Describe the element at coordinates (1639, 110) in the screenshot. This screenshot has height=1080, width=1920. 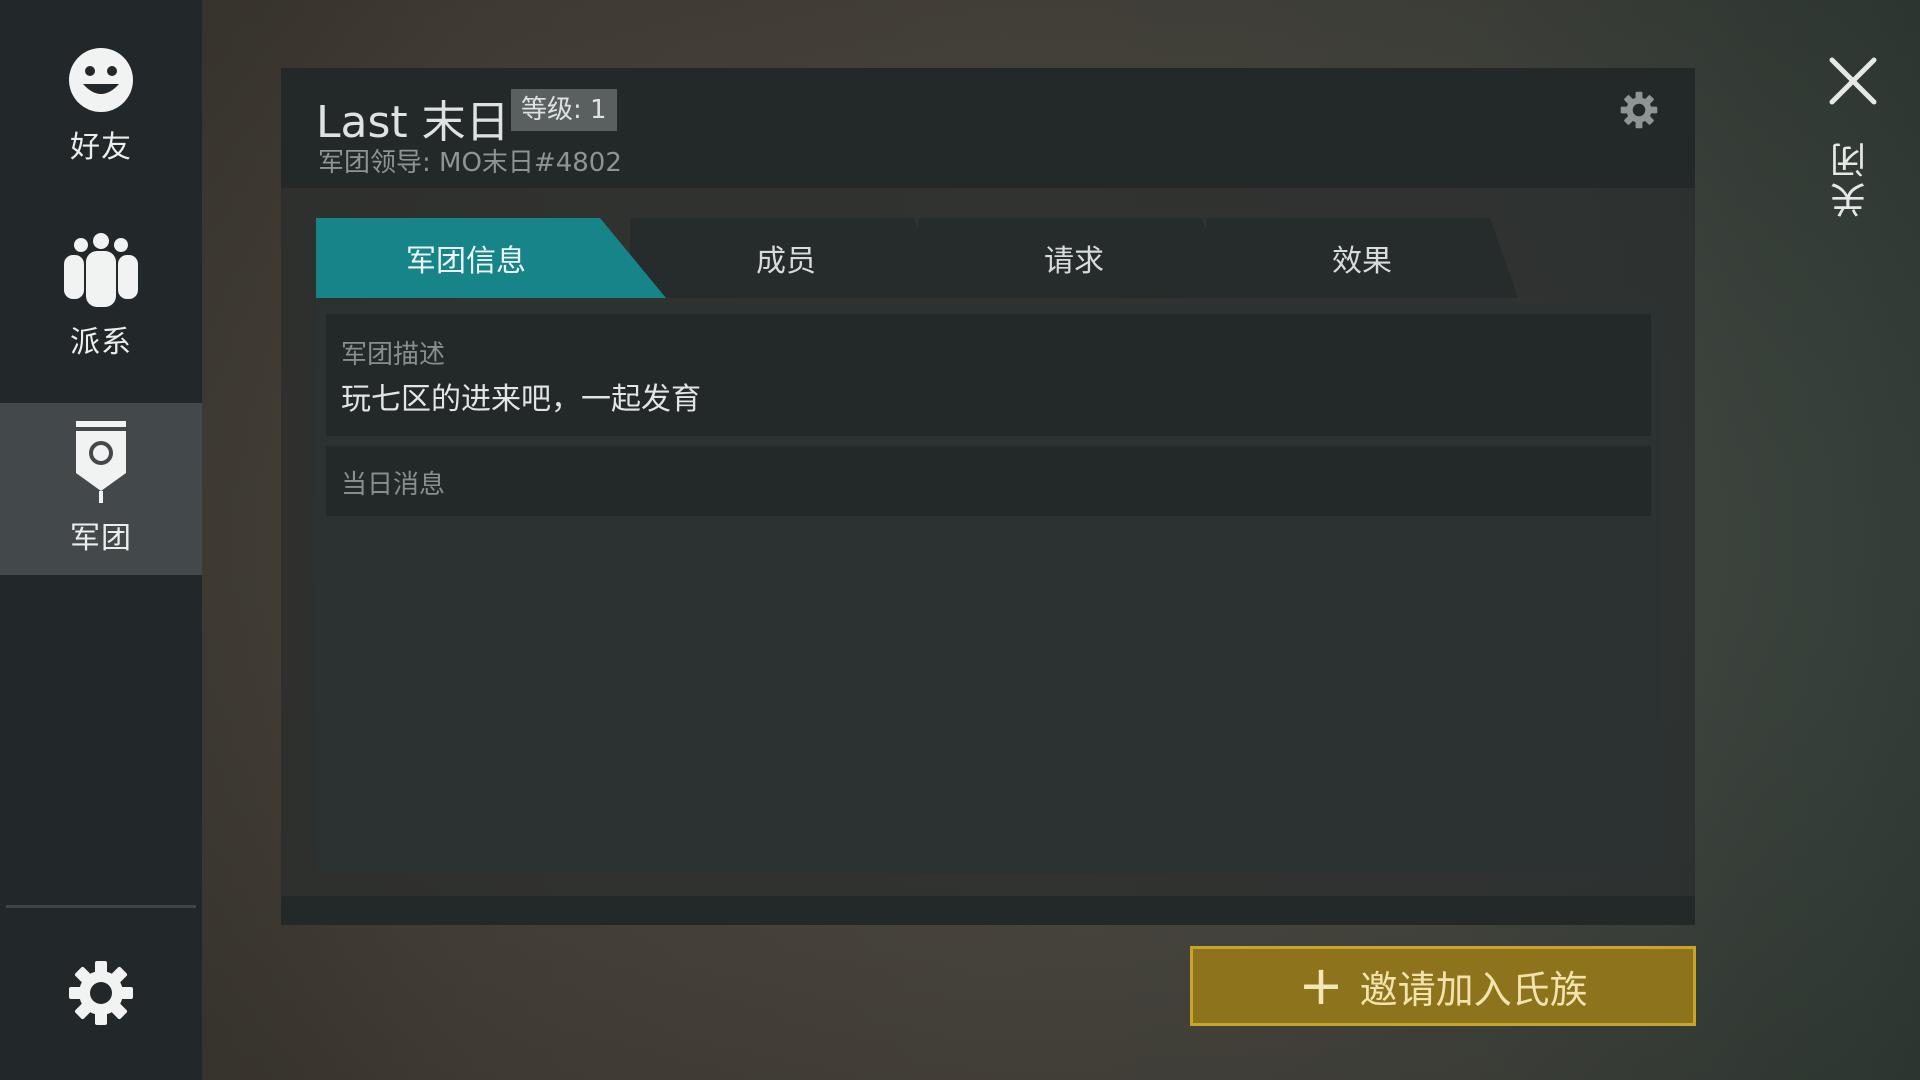
I see `settings-gear-icon` at that location.